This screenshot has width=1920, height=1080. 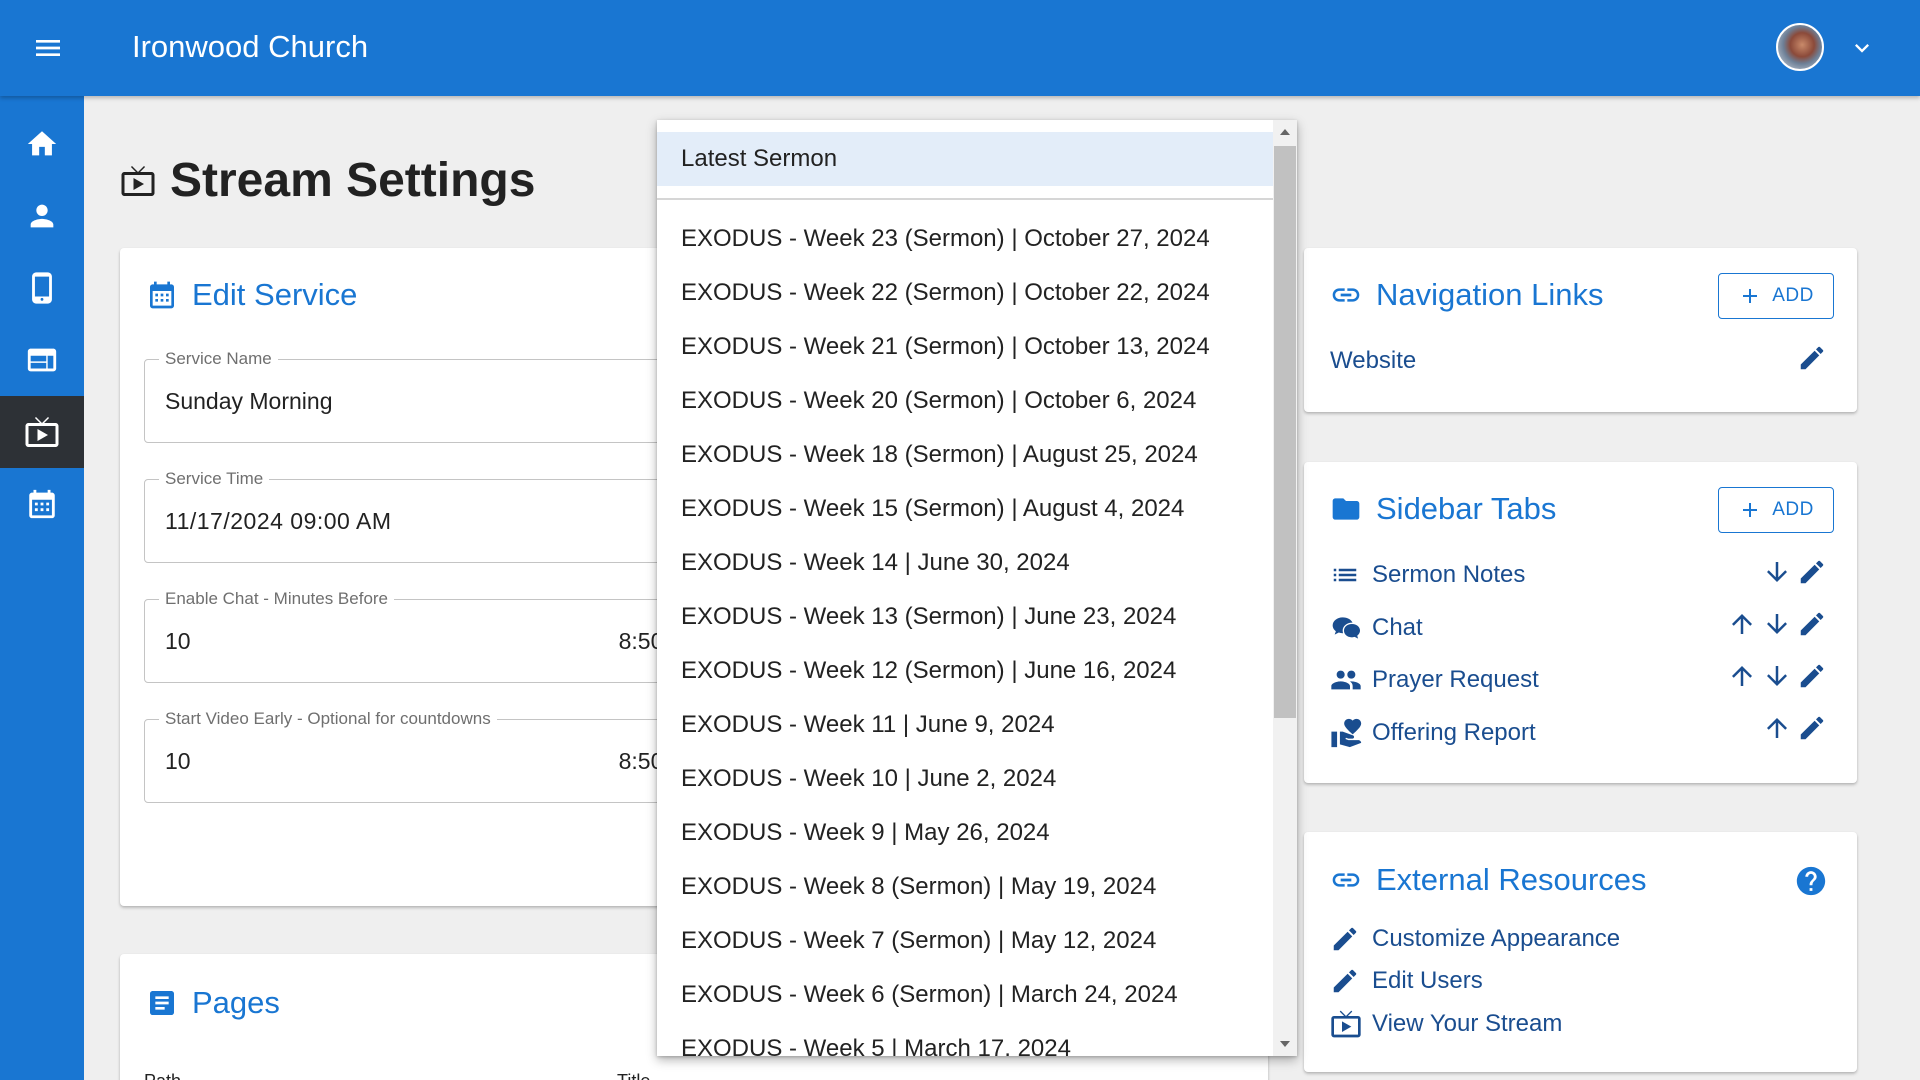 What do you see at coordinates (424, 636) in the screenshot?
I see `enable-chat-field: Enable Chat - Minutes Before 10 8:50 AM` at bounding box center [424, 636].